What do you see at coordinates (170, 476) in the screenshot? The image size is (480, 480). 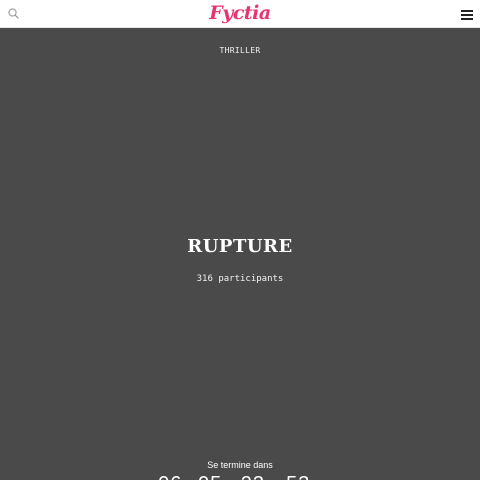 I see `countdown-days-value: 06` at bounding box center [170, 476].